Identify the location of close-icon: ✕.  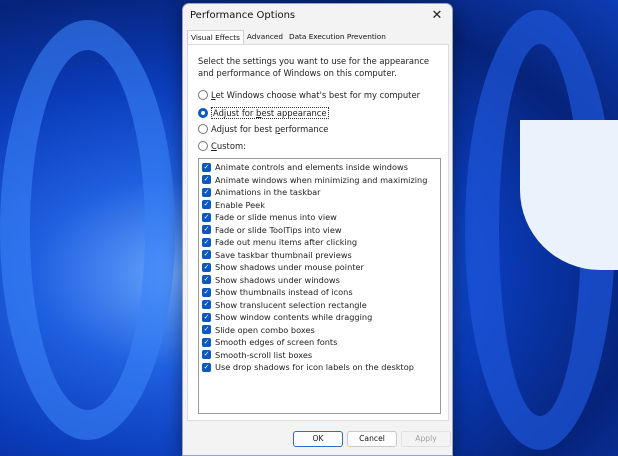
(437, 16).